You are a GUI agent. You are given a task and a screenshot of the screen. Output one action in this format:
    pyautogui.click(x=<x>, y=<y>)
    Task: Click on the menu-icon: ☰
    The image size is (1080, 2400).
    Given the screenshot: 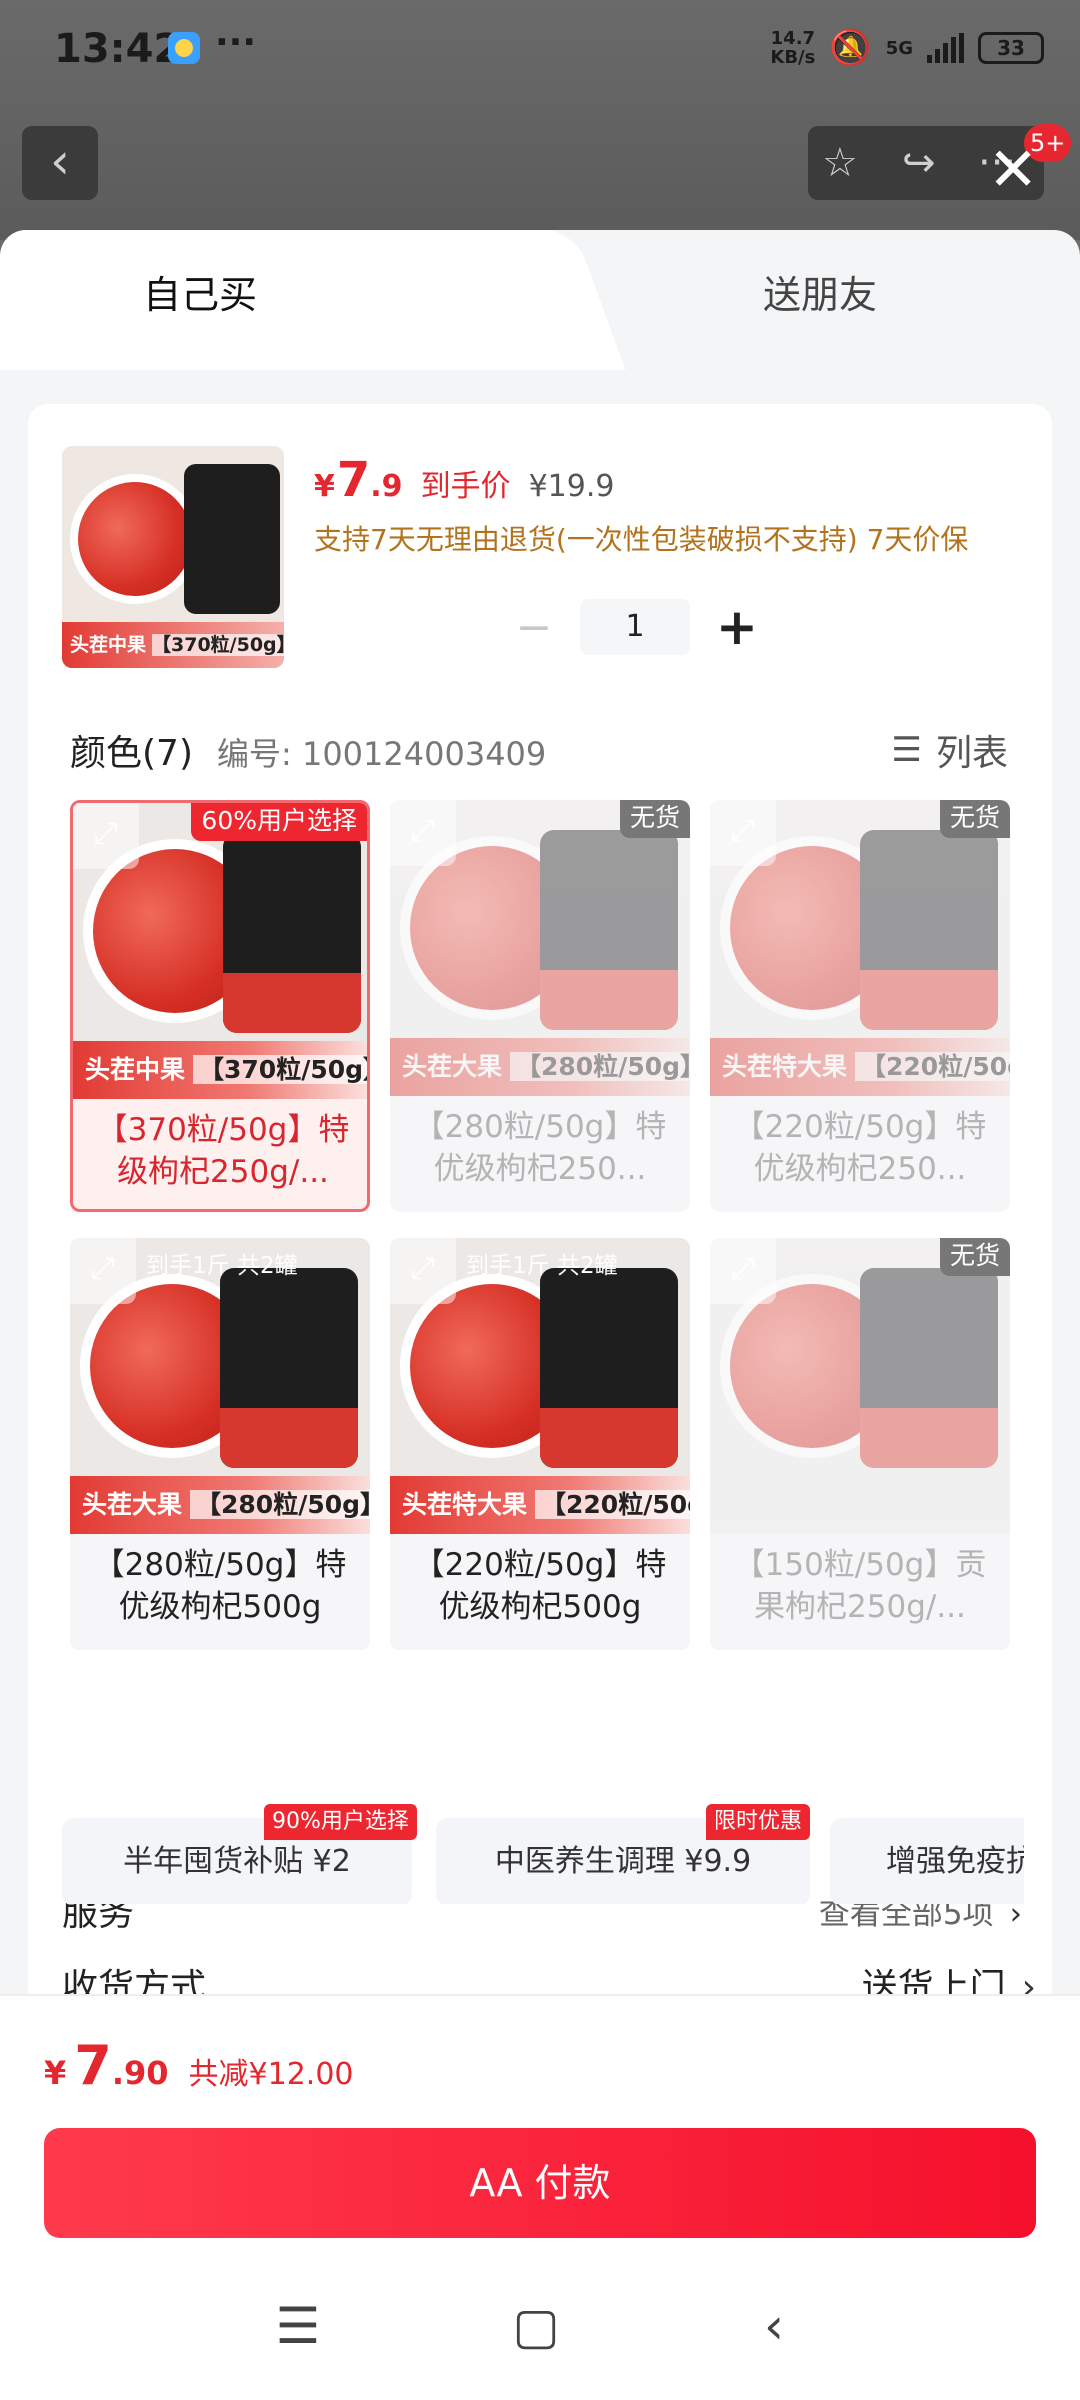 What is the action you would take?
    pyautogui.click(x=298, y=2326)
    